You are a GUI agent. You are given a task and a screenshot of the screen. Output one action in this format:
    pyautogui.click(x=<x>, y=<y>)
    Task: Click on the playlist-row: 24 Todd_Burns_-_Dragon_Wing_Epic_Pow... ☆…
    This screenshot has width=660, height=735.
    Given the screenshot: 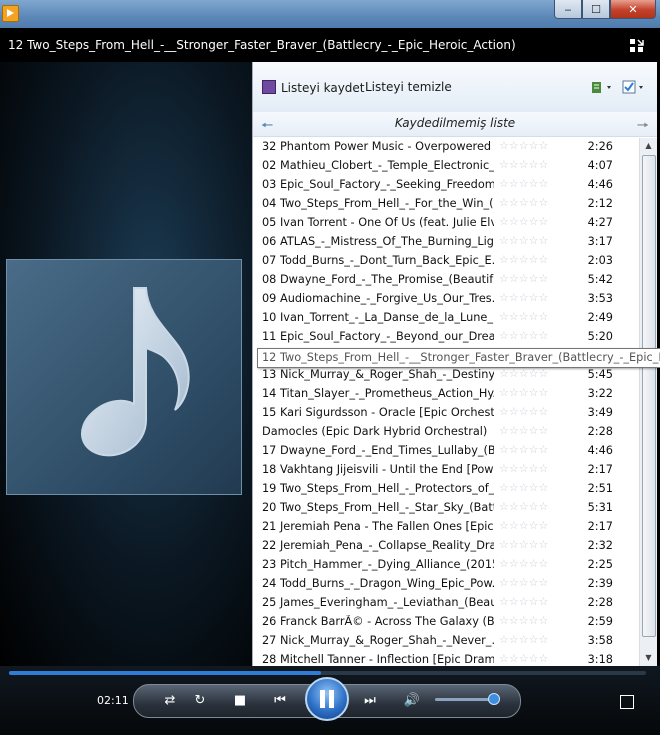 What is the action you would take?
    pyautogui.click(x=446, y=584)
    